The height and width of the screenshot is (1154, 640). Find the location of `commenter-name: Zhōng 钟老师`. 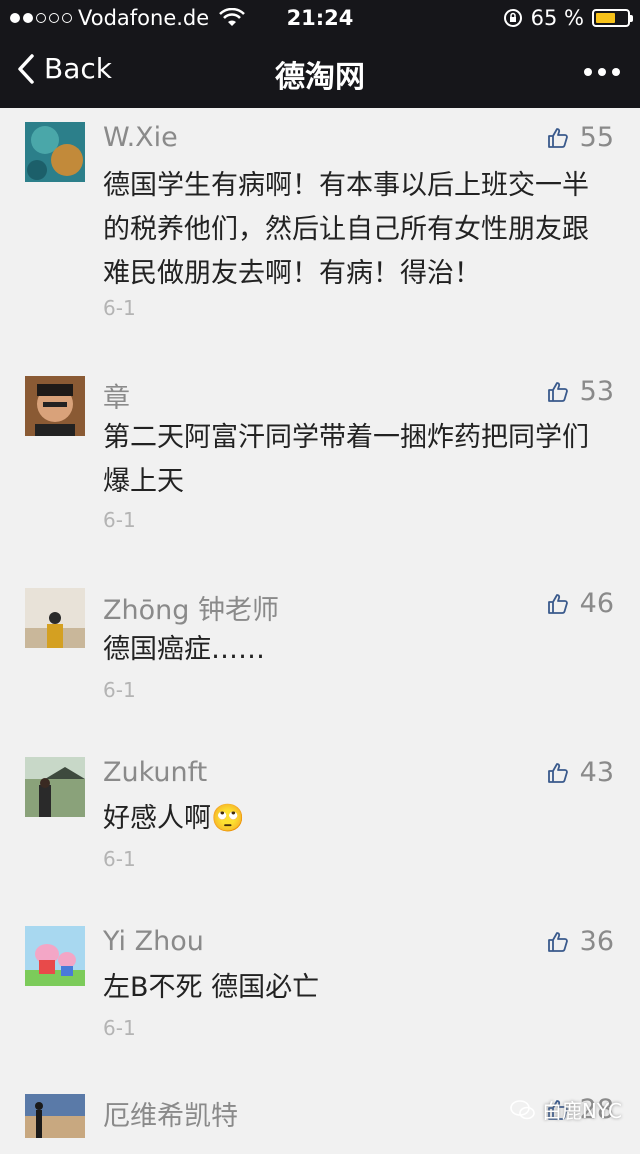

commenter-name: Zhōng 钟老师 is located at coordinates (191, 607).